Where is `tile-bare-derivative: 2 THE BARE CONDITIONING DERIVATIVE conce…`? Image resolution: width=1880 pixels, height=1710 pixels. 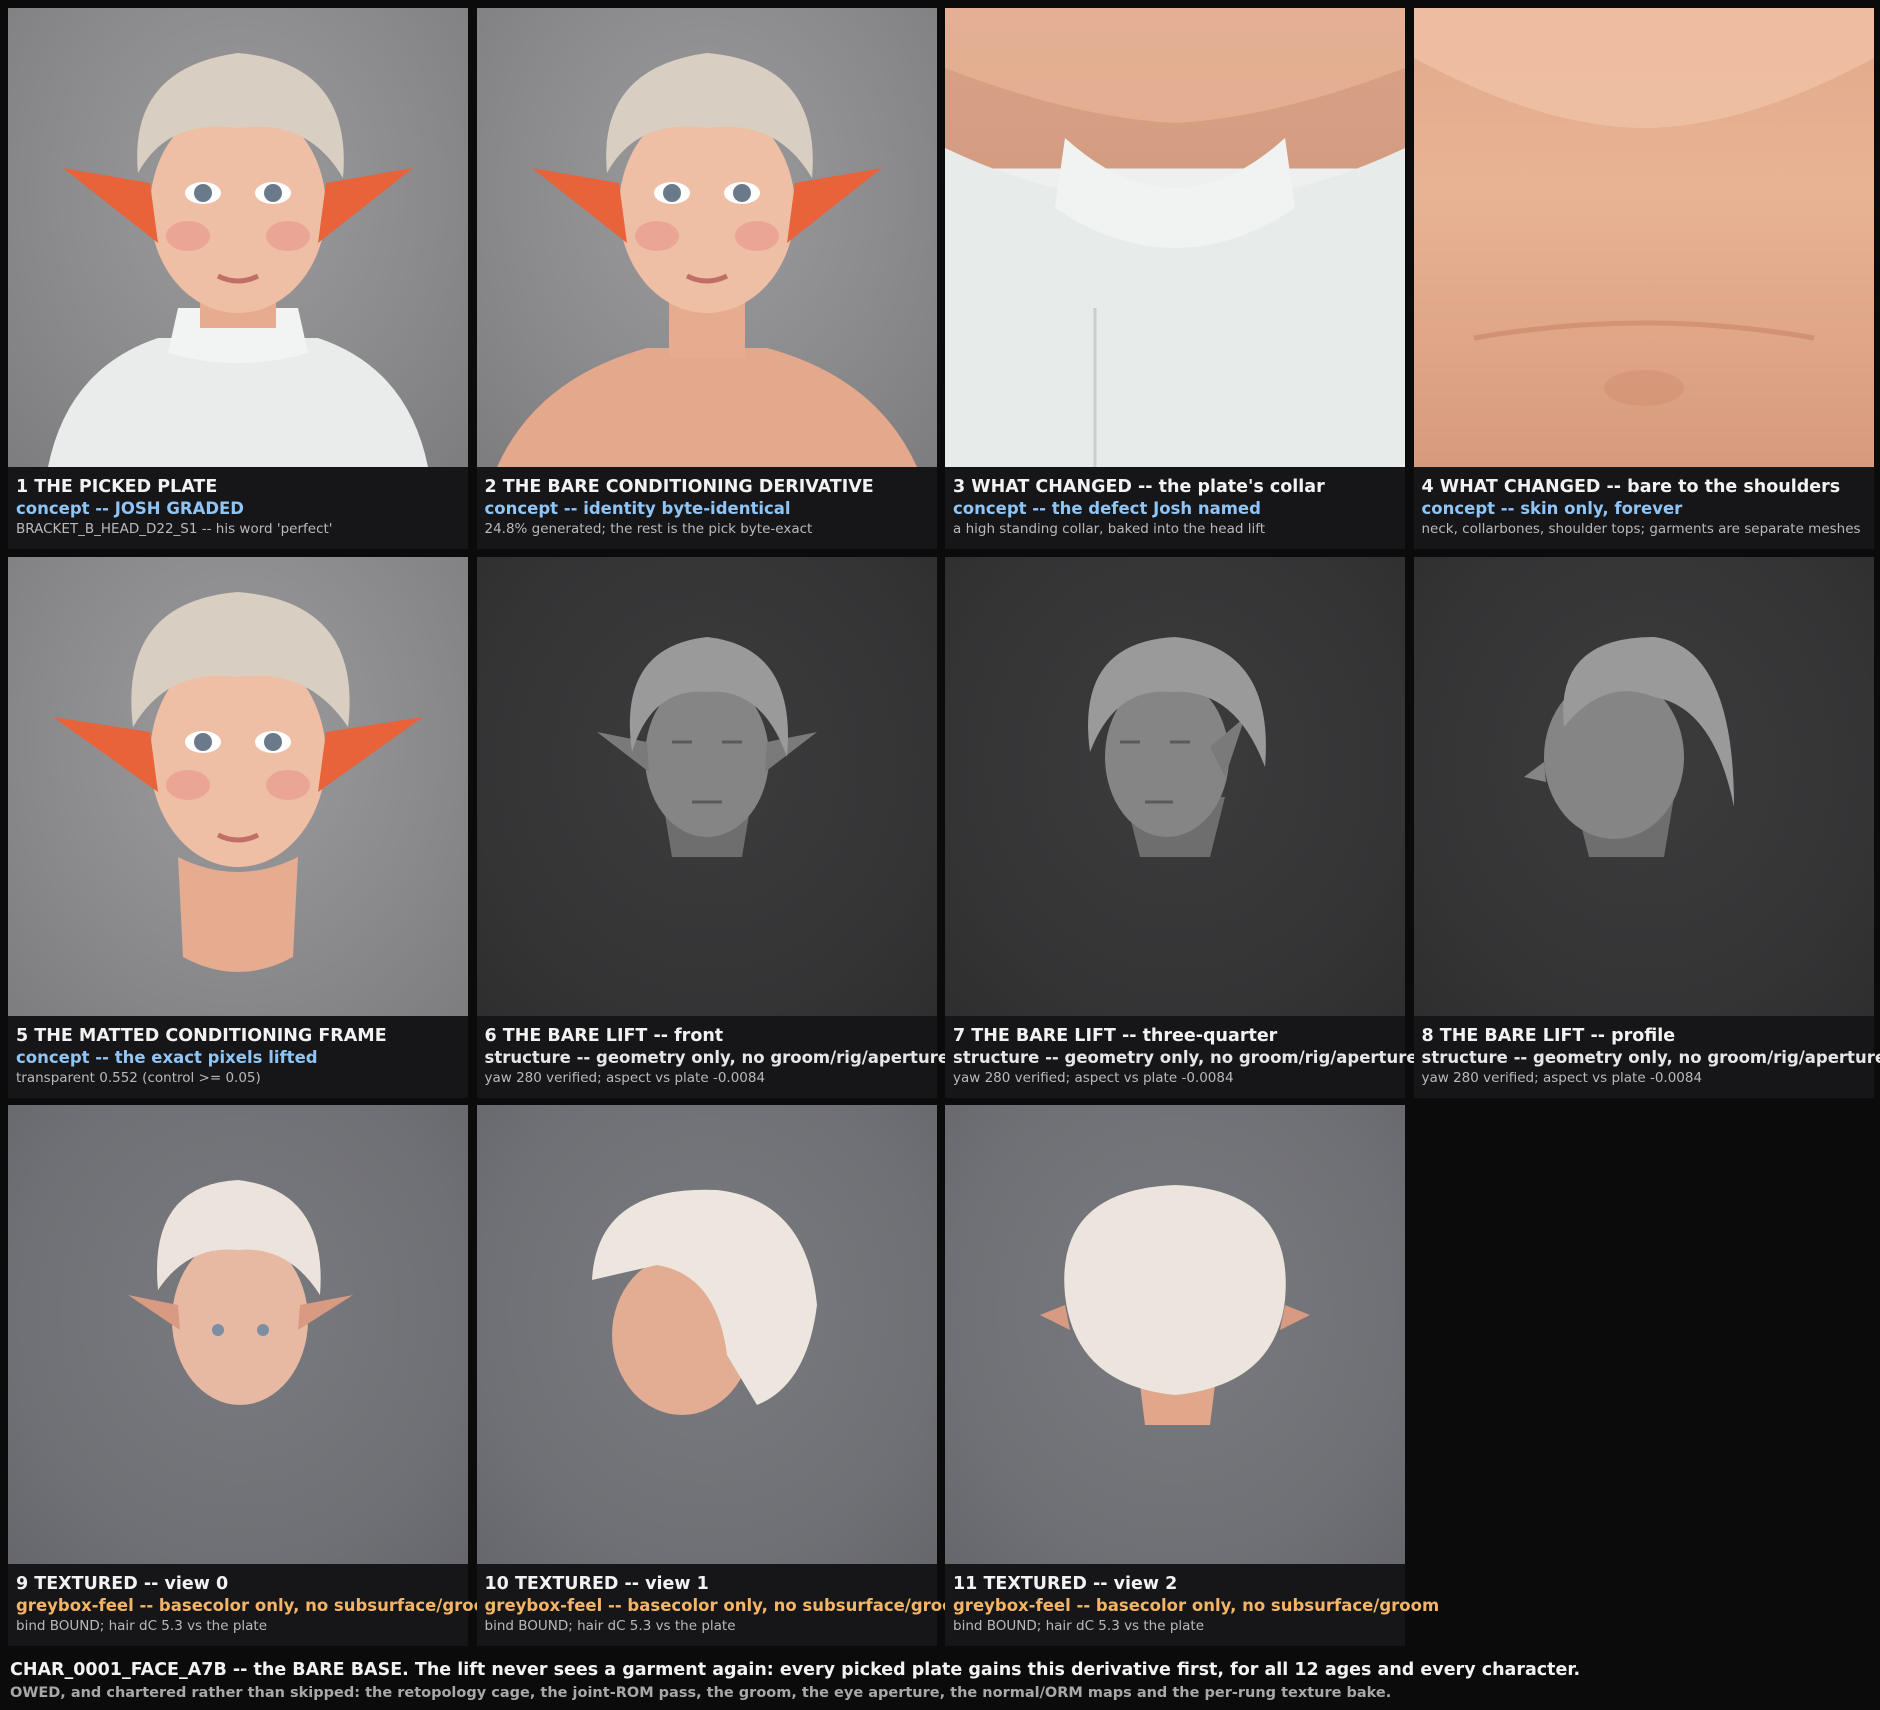
tile-bare-derivative: 2 THE BARE CONDITIONING DERIVATIVE conce… is located at coordinates (706, 278).